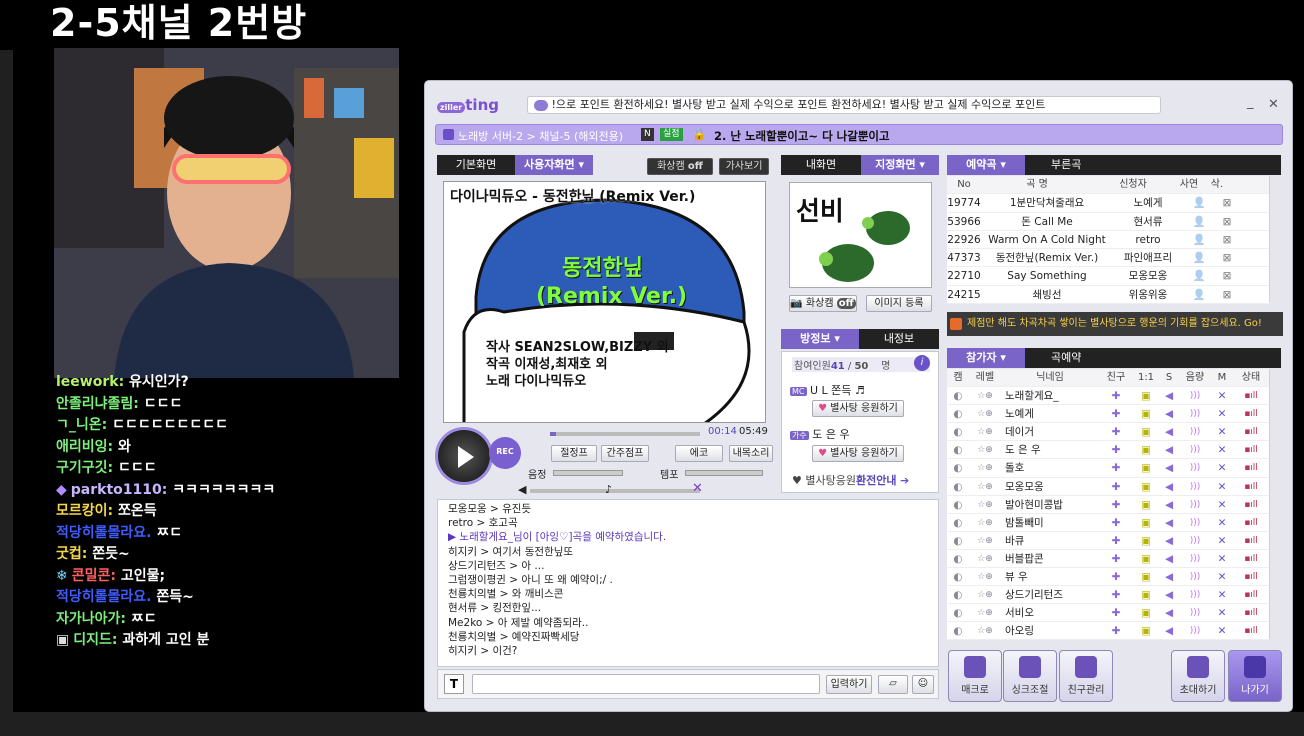 This screenshot has width=1304, height=736. Describe the element at coordinates (82, 511) in the screenshot. I see `chat-username: 모르캉이` at that location.